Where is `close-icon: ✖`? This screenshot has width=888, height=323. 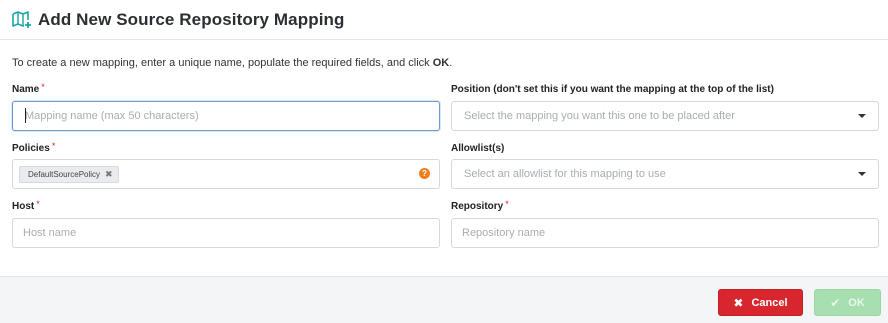
close-icon: ✖ is located at coordinates (738, 302).